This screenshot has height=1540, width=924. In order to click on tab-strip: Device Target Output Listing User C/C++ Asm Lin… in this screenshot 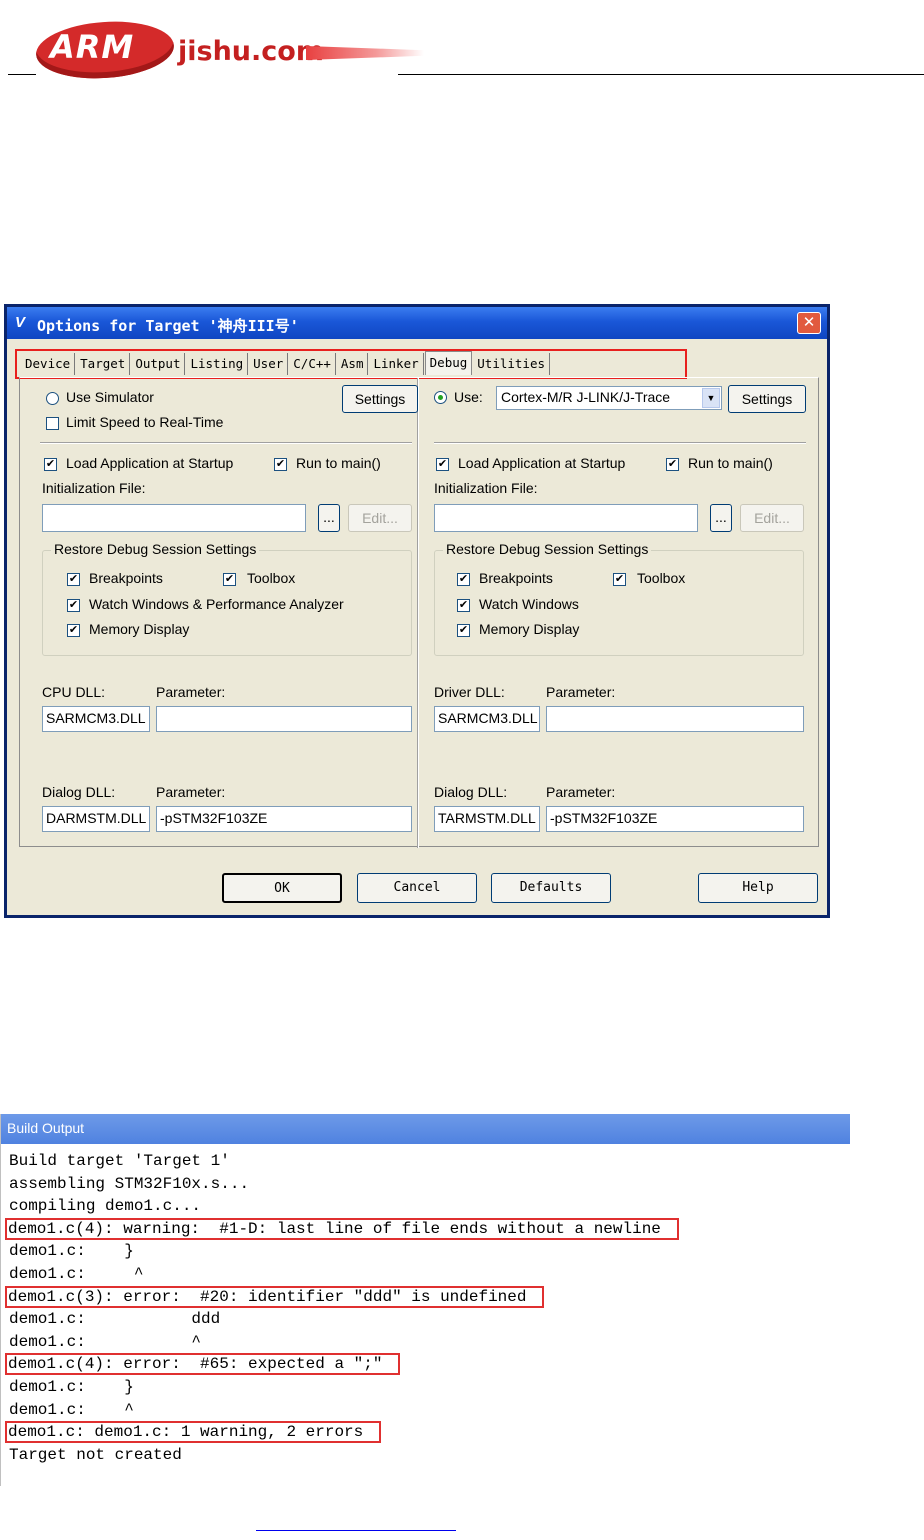, I will do `click(351, 364)`.